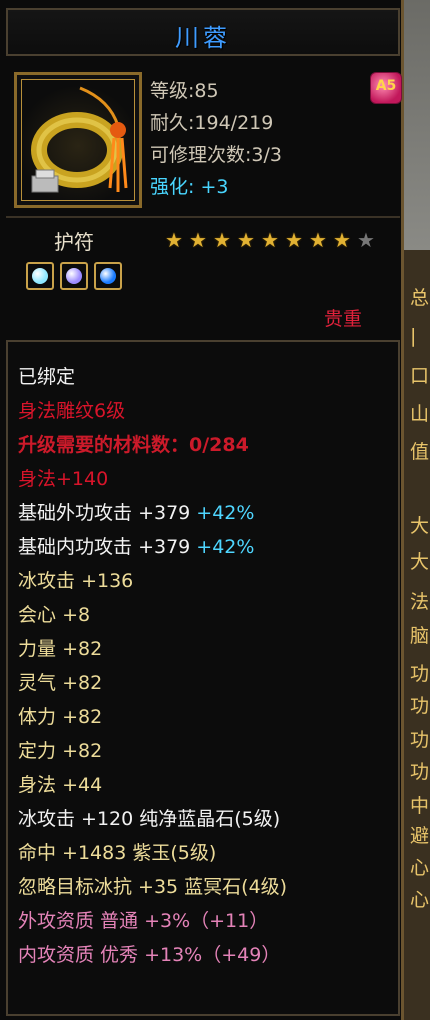 This screenshot has height=1020, width=430. What do you see at coordinates (153, 887) in the screenshot?
I see `gem-line-3: 忽略目标冰抗 +35 蓝冥石(4级)` at bounding box center [153, 887].